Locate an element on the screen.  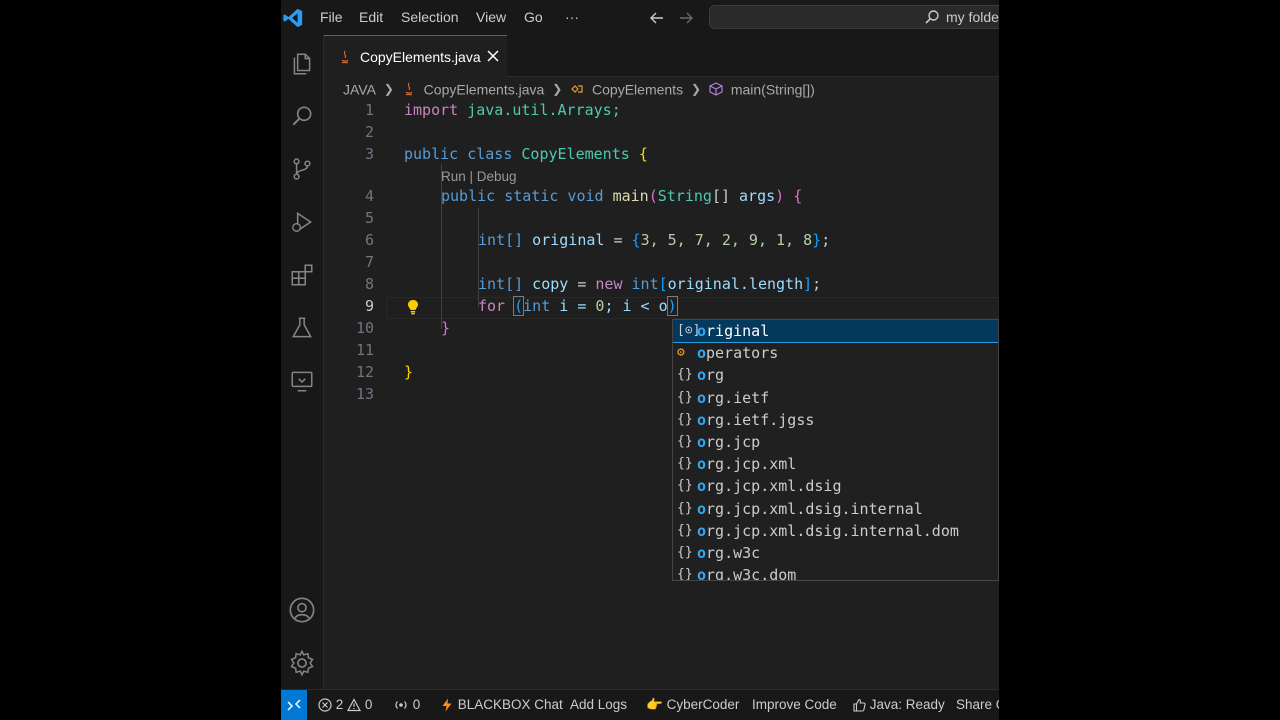
code-line-9: for (int i = 0; i < o) is located at coordinates (578, 306).